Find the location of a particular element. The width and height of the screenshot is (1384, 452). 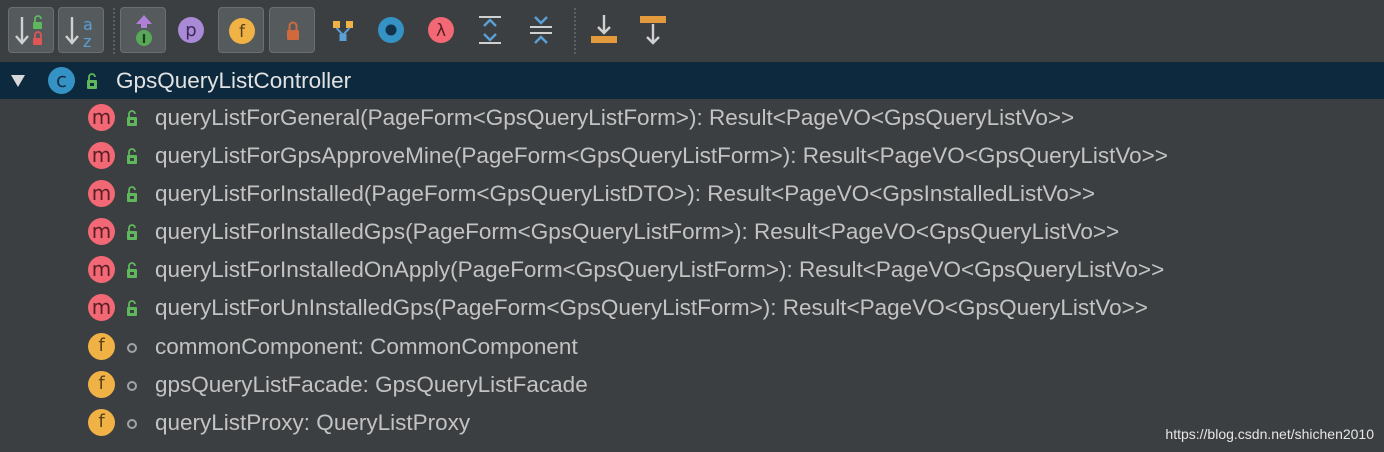

class-name: GpsQueryListController is located at coordinates (234, 80).